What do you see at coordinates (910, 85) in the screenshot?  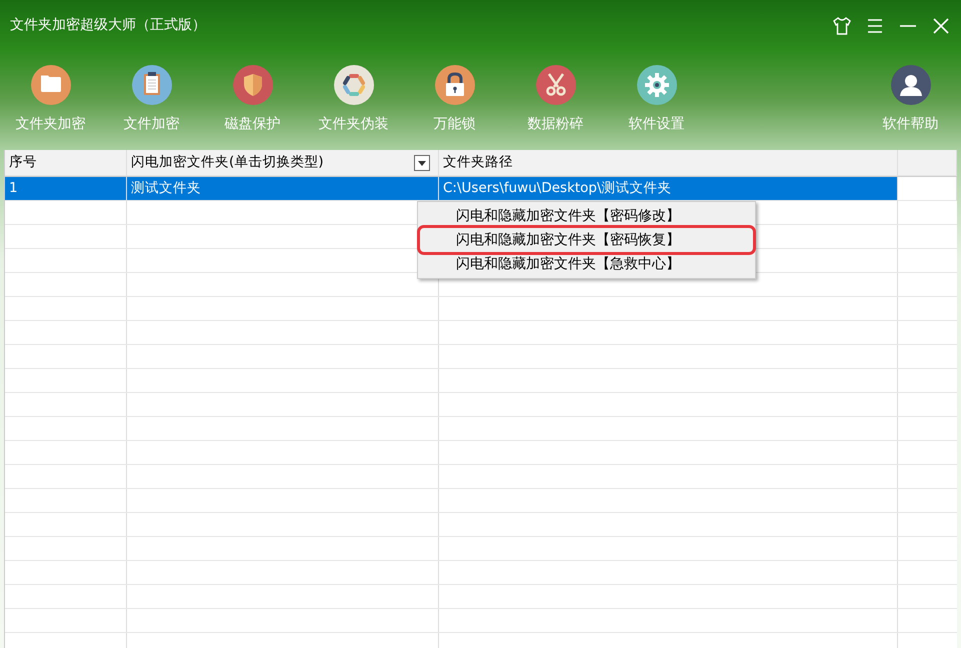 I see `user-icon` at bounding box center [910, 85].